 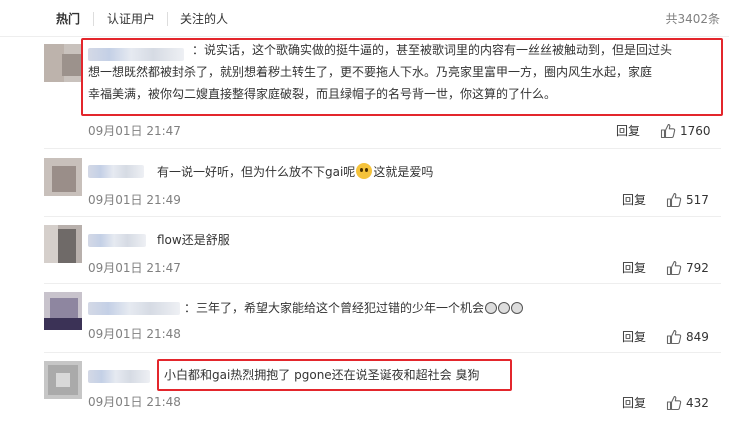 What do you see at coordinates (697, 403) in the screenshot?
I see `like-count: 432` at bounding box center [697, 403].